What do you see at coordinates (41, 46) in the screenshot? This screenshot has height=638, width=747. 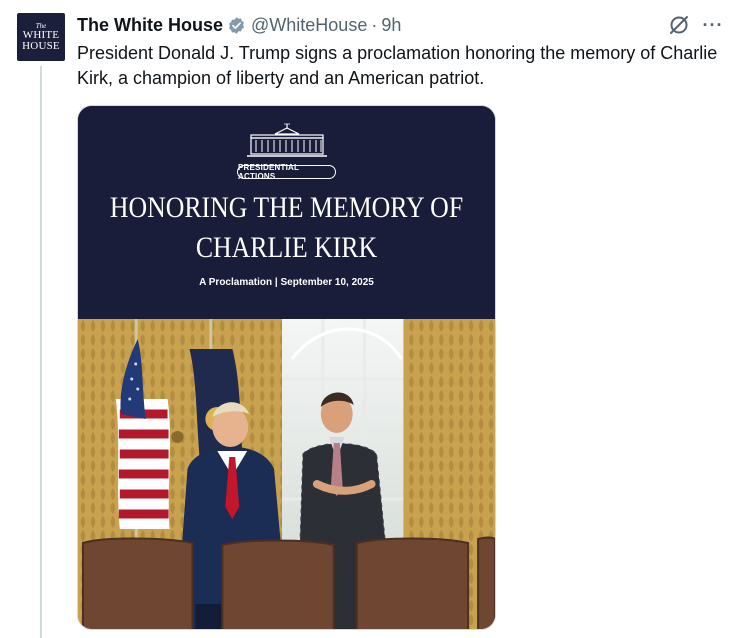 I see `avatar-text-house: HOUSE` at bounding box center [41, 46].